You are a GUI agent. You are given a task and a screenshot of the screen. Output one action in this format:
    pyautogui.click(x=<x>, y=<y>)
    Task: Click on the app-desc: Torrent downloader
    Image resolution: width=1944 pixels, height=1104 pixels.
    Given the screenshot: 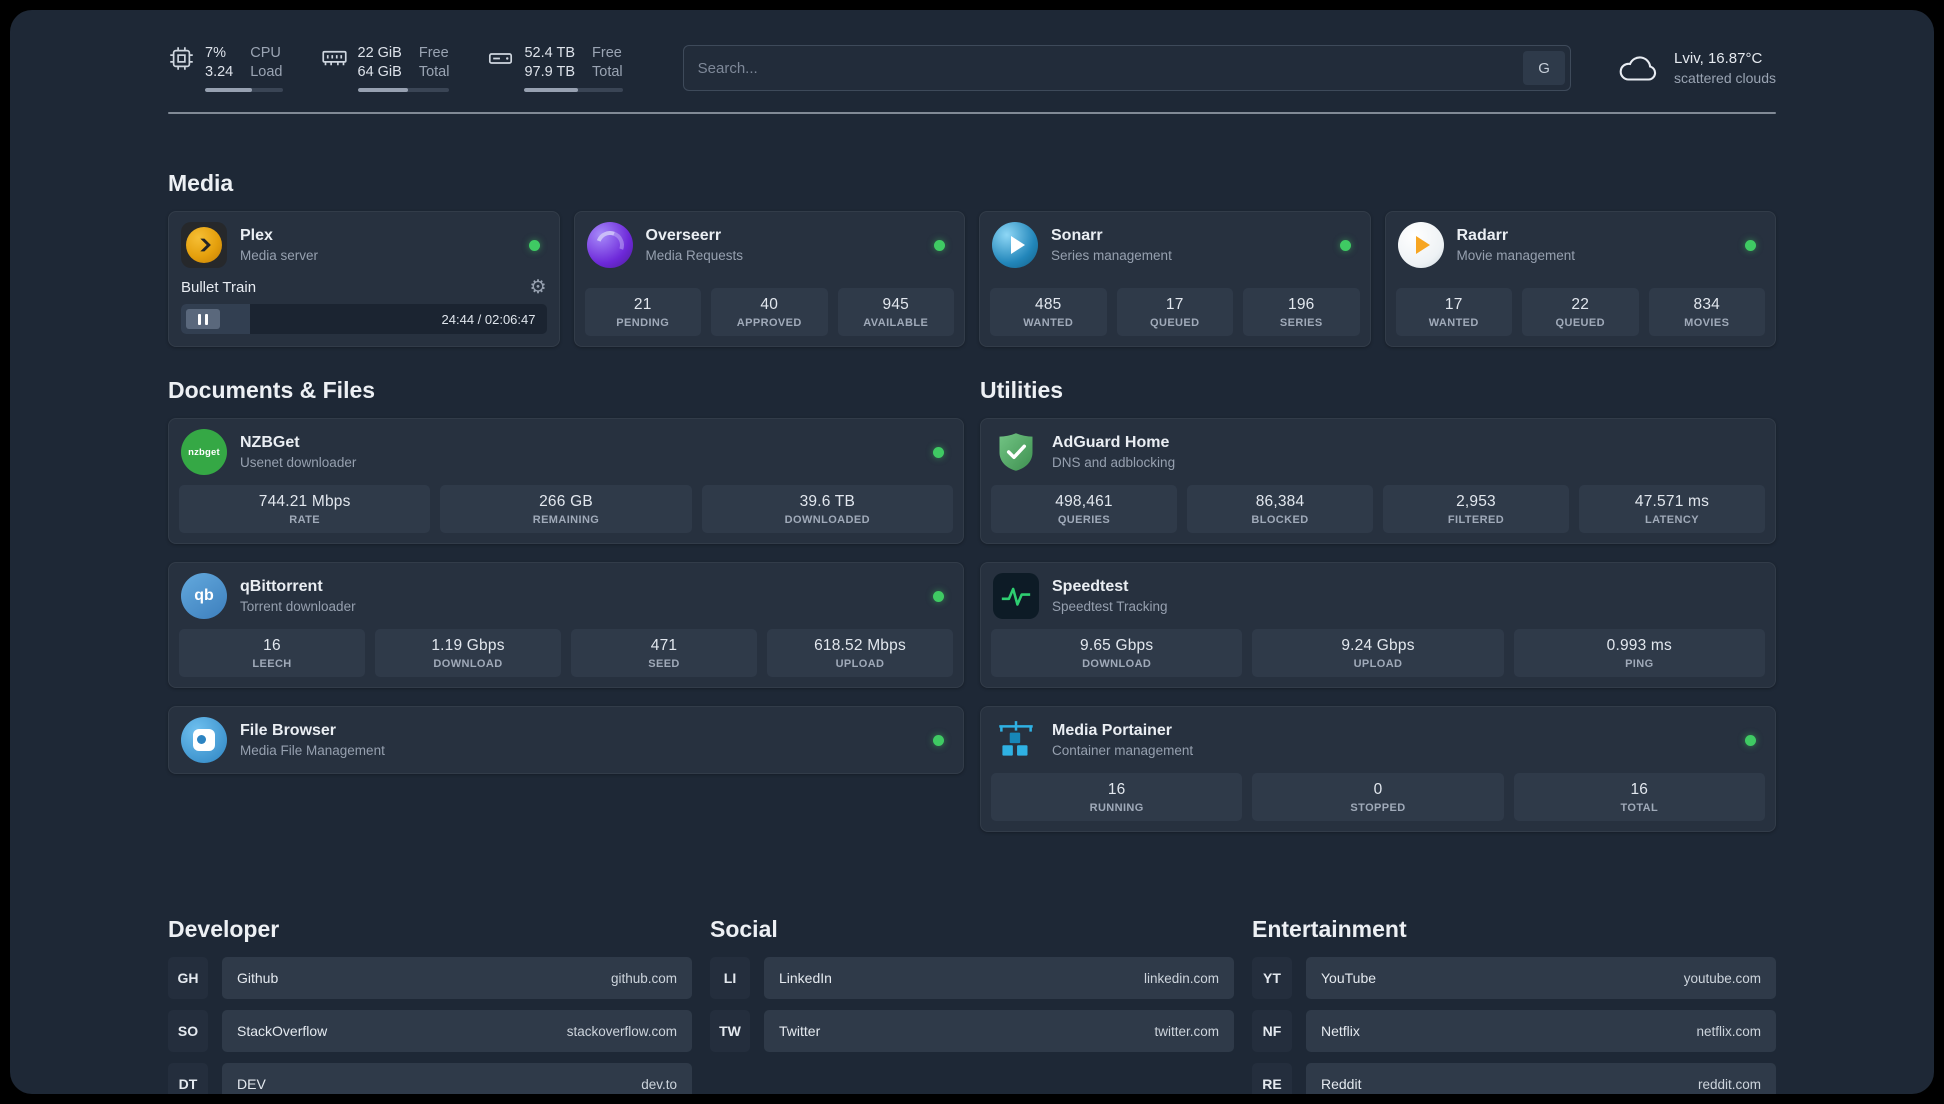 What is the action you would take?
    pyautogui.click(x=298, y=606)
    